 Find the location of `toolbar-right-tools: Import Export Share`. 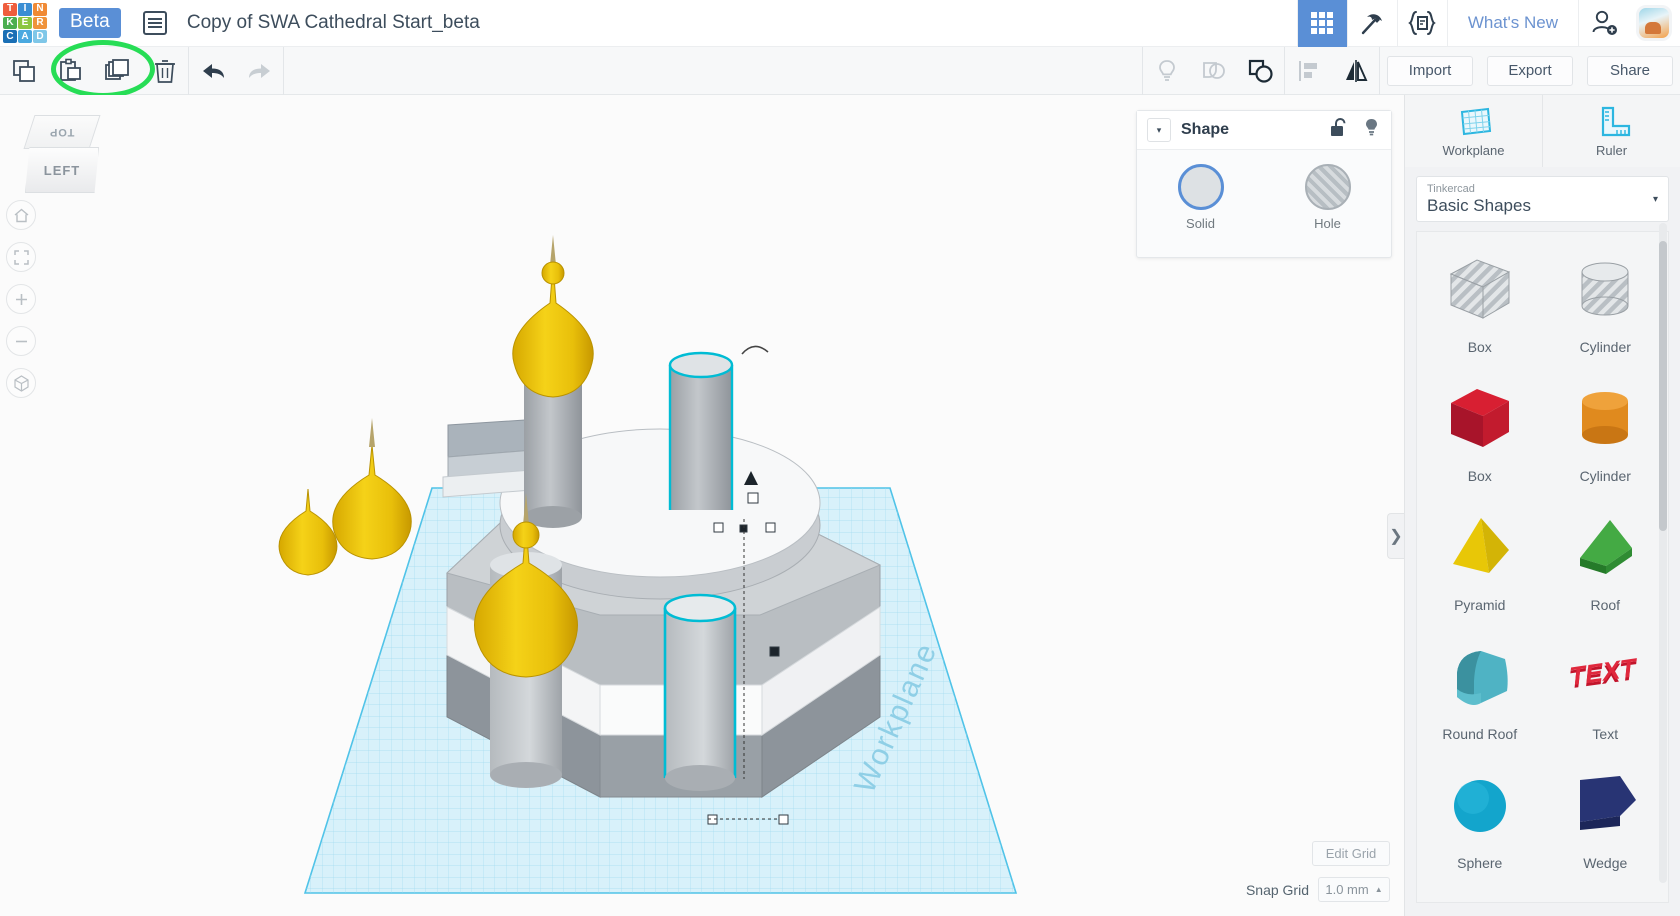

toolbar-right-tools: Import Export Share is located at coordinates (1411, 70).